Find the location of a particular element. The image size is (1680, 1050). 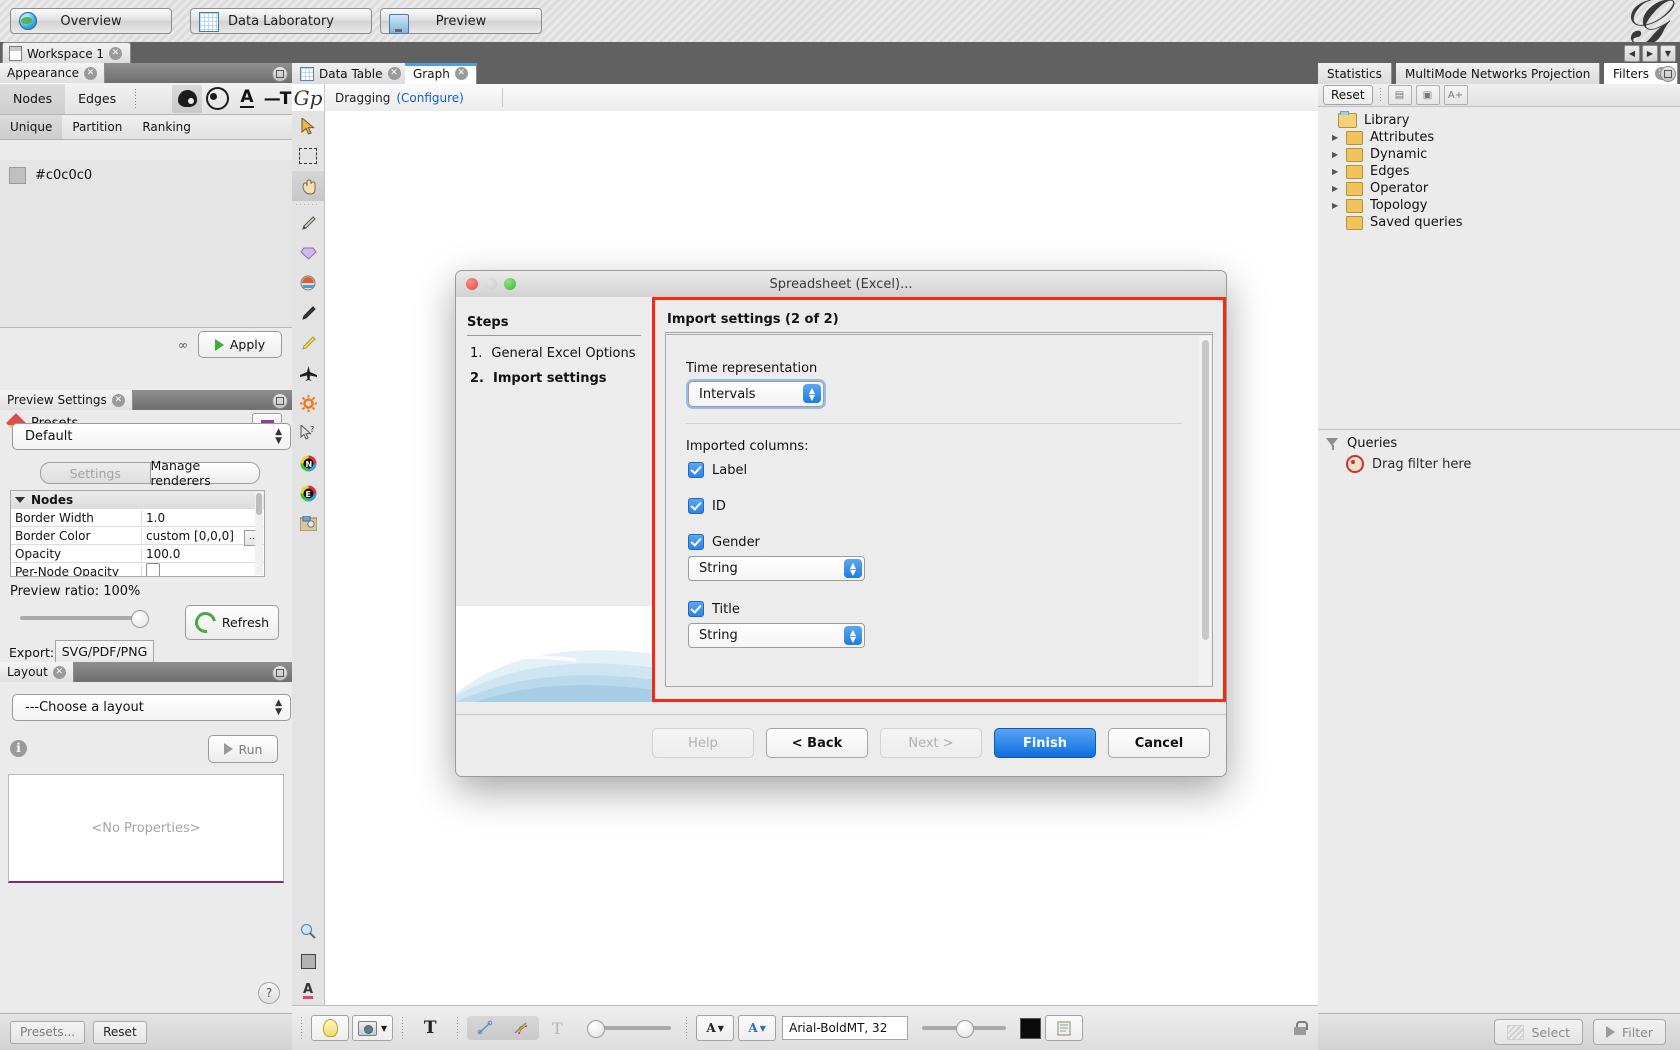

minimize-window-icon is located at coordinates (491, 284).